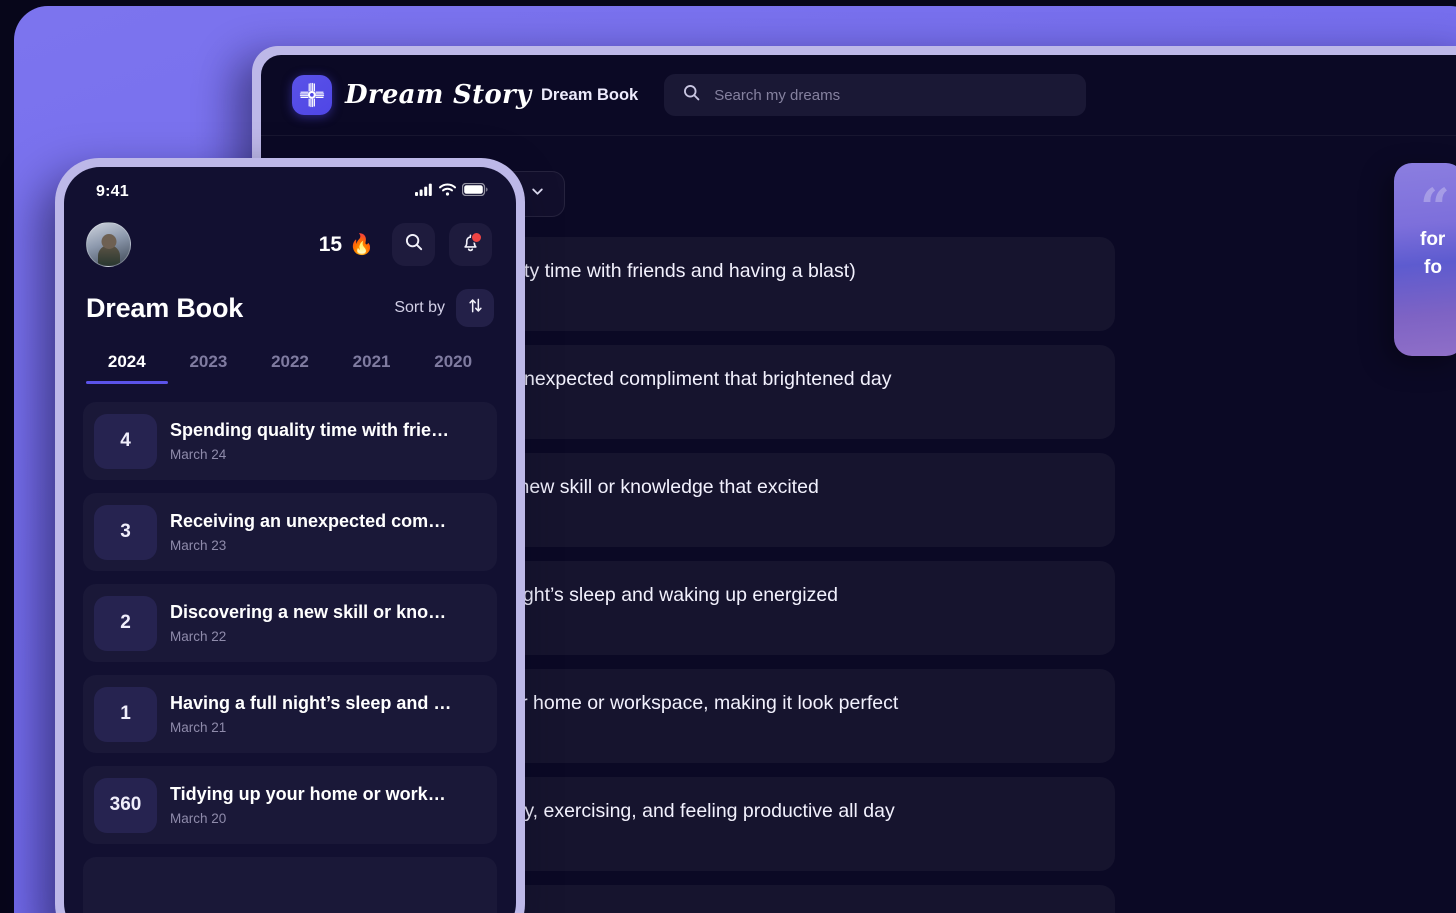 The width and height of the screenshot is (1456, 913). I want to click on entry-number-badge: 1, so click(125, 714).